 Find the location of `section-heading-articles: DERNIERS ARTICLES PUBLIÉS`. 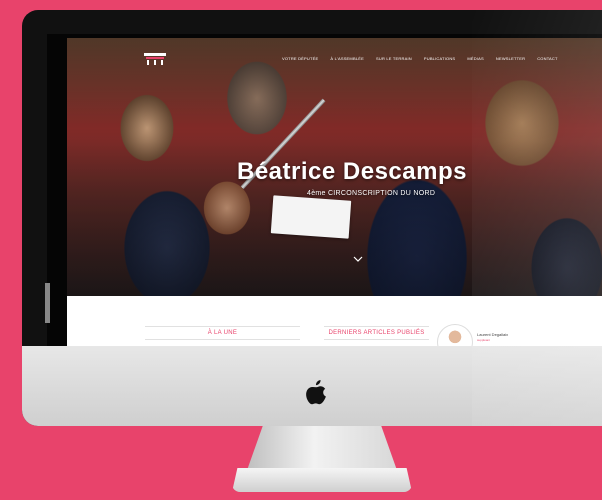

section-heading-articles: DERNIERS ARTICLES PUBLIÉS is located at coordinates (376, 333).